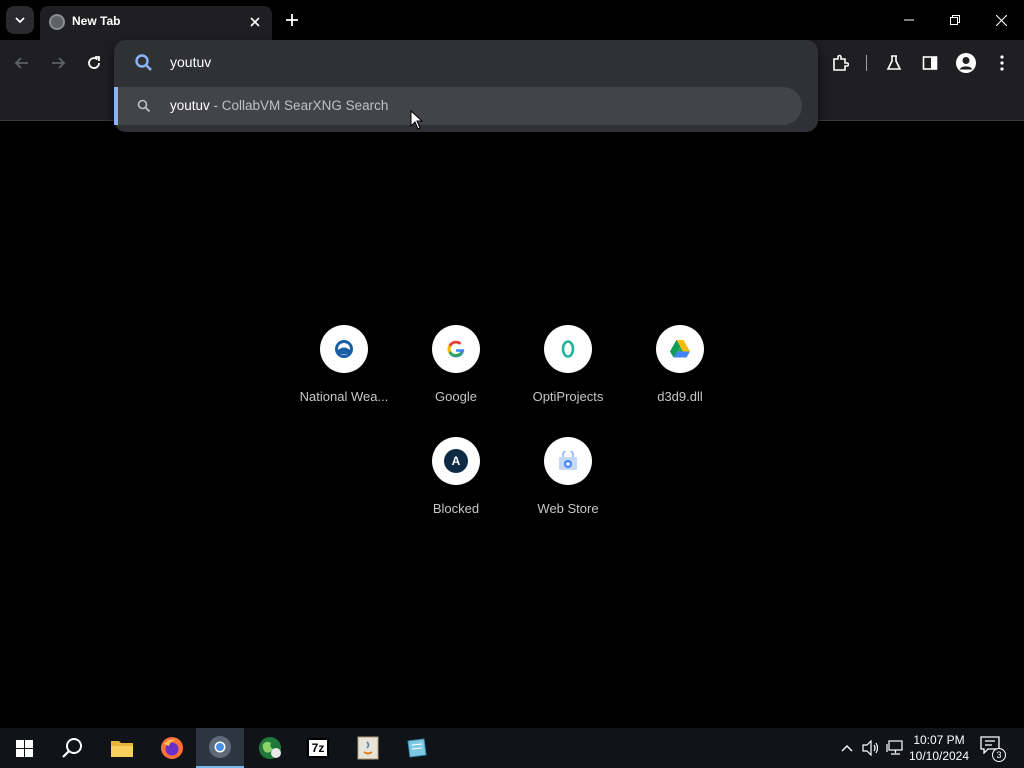 The image size is (1024, 768). I want to click on taskbar-7zip: 7z, so click(318, 748).